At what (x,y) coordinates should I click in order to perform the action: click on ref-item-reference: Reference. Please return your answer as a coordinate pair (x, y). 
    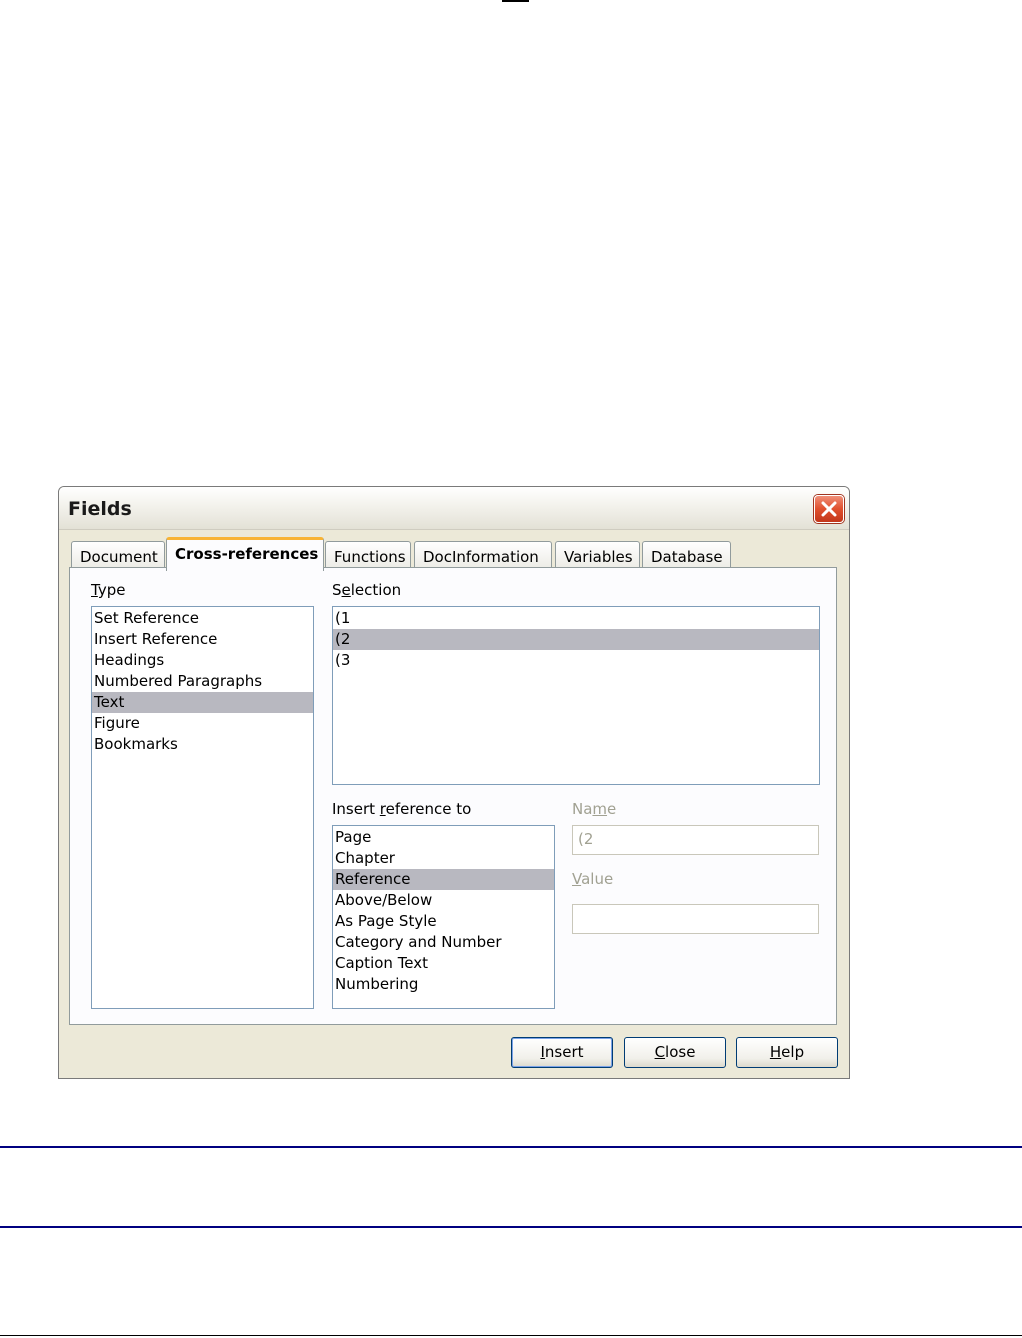
    Looking at the image, I should click on (443, 879).